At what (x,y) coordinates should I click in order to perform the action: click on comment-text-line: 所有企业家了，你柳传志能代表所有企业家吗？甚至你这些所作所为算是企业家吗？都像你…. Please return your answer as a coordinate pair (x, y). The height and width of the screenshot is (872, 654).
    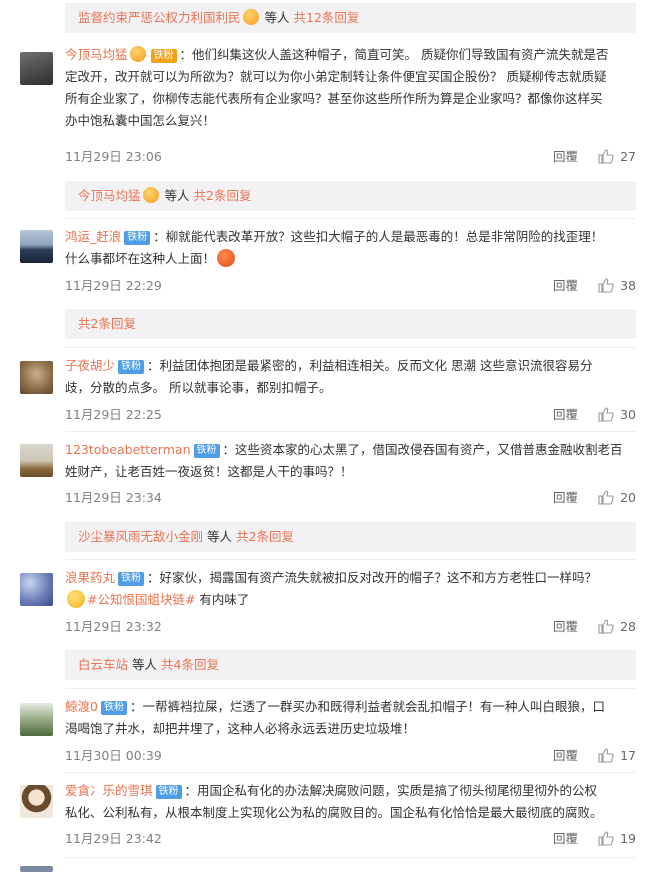
    Looking at the image, I should click on (334, 98).